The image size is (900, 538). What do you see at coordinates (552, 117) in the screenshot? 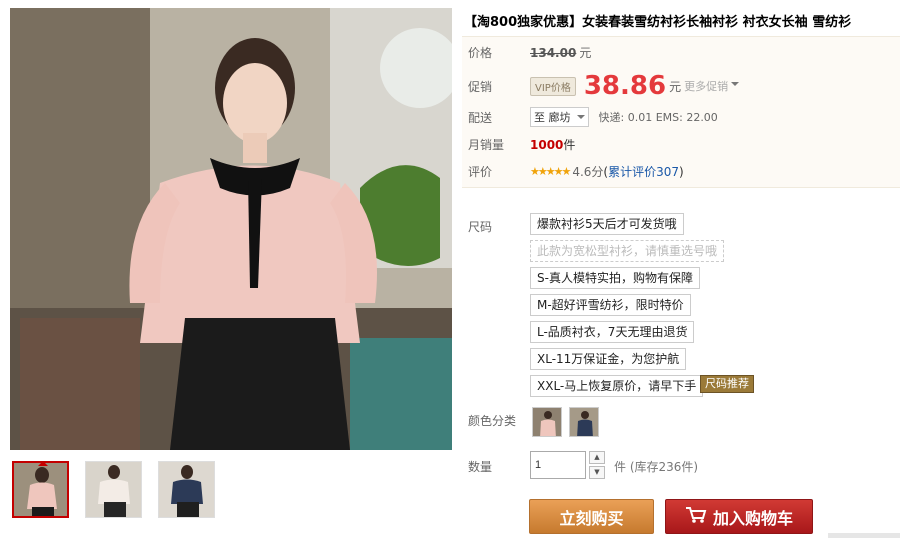
I see `region-value: 至 廊坊` at bounding box center [552, 117].